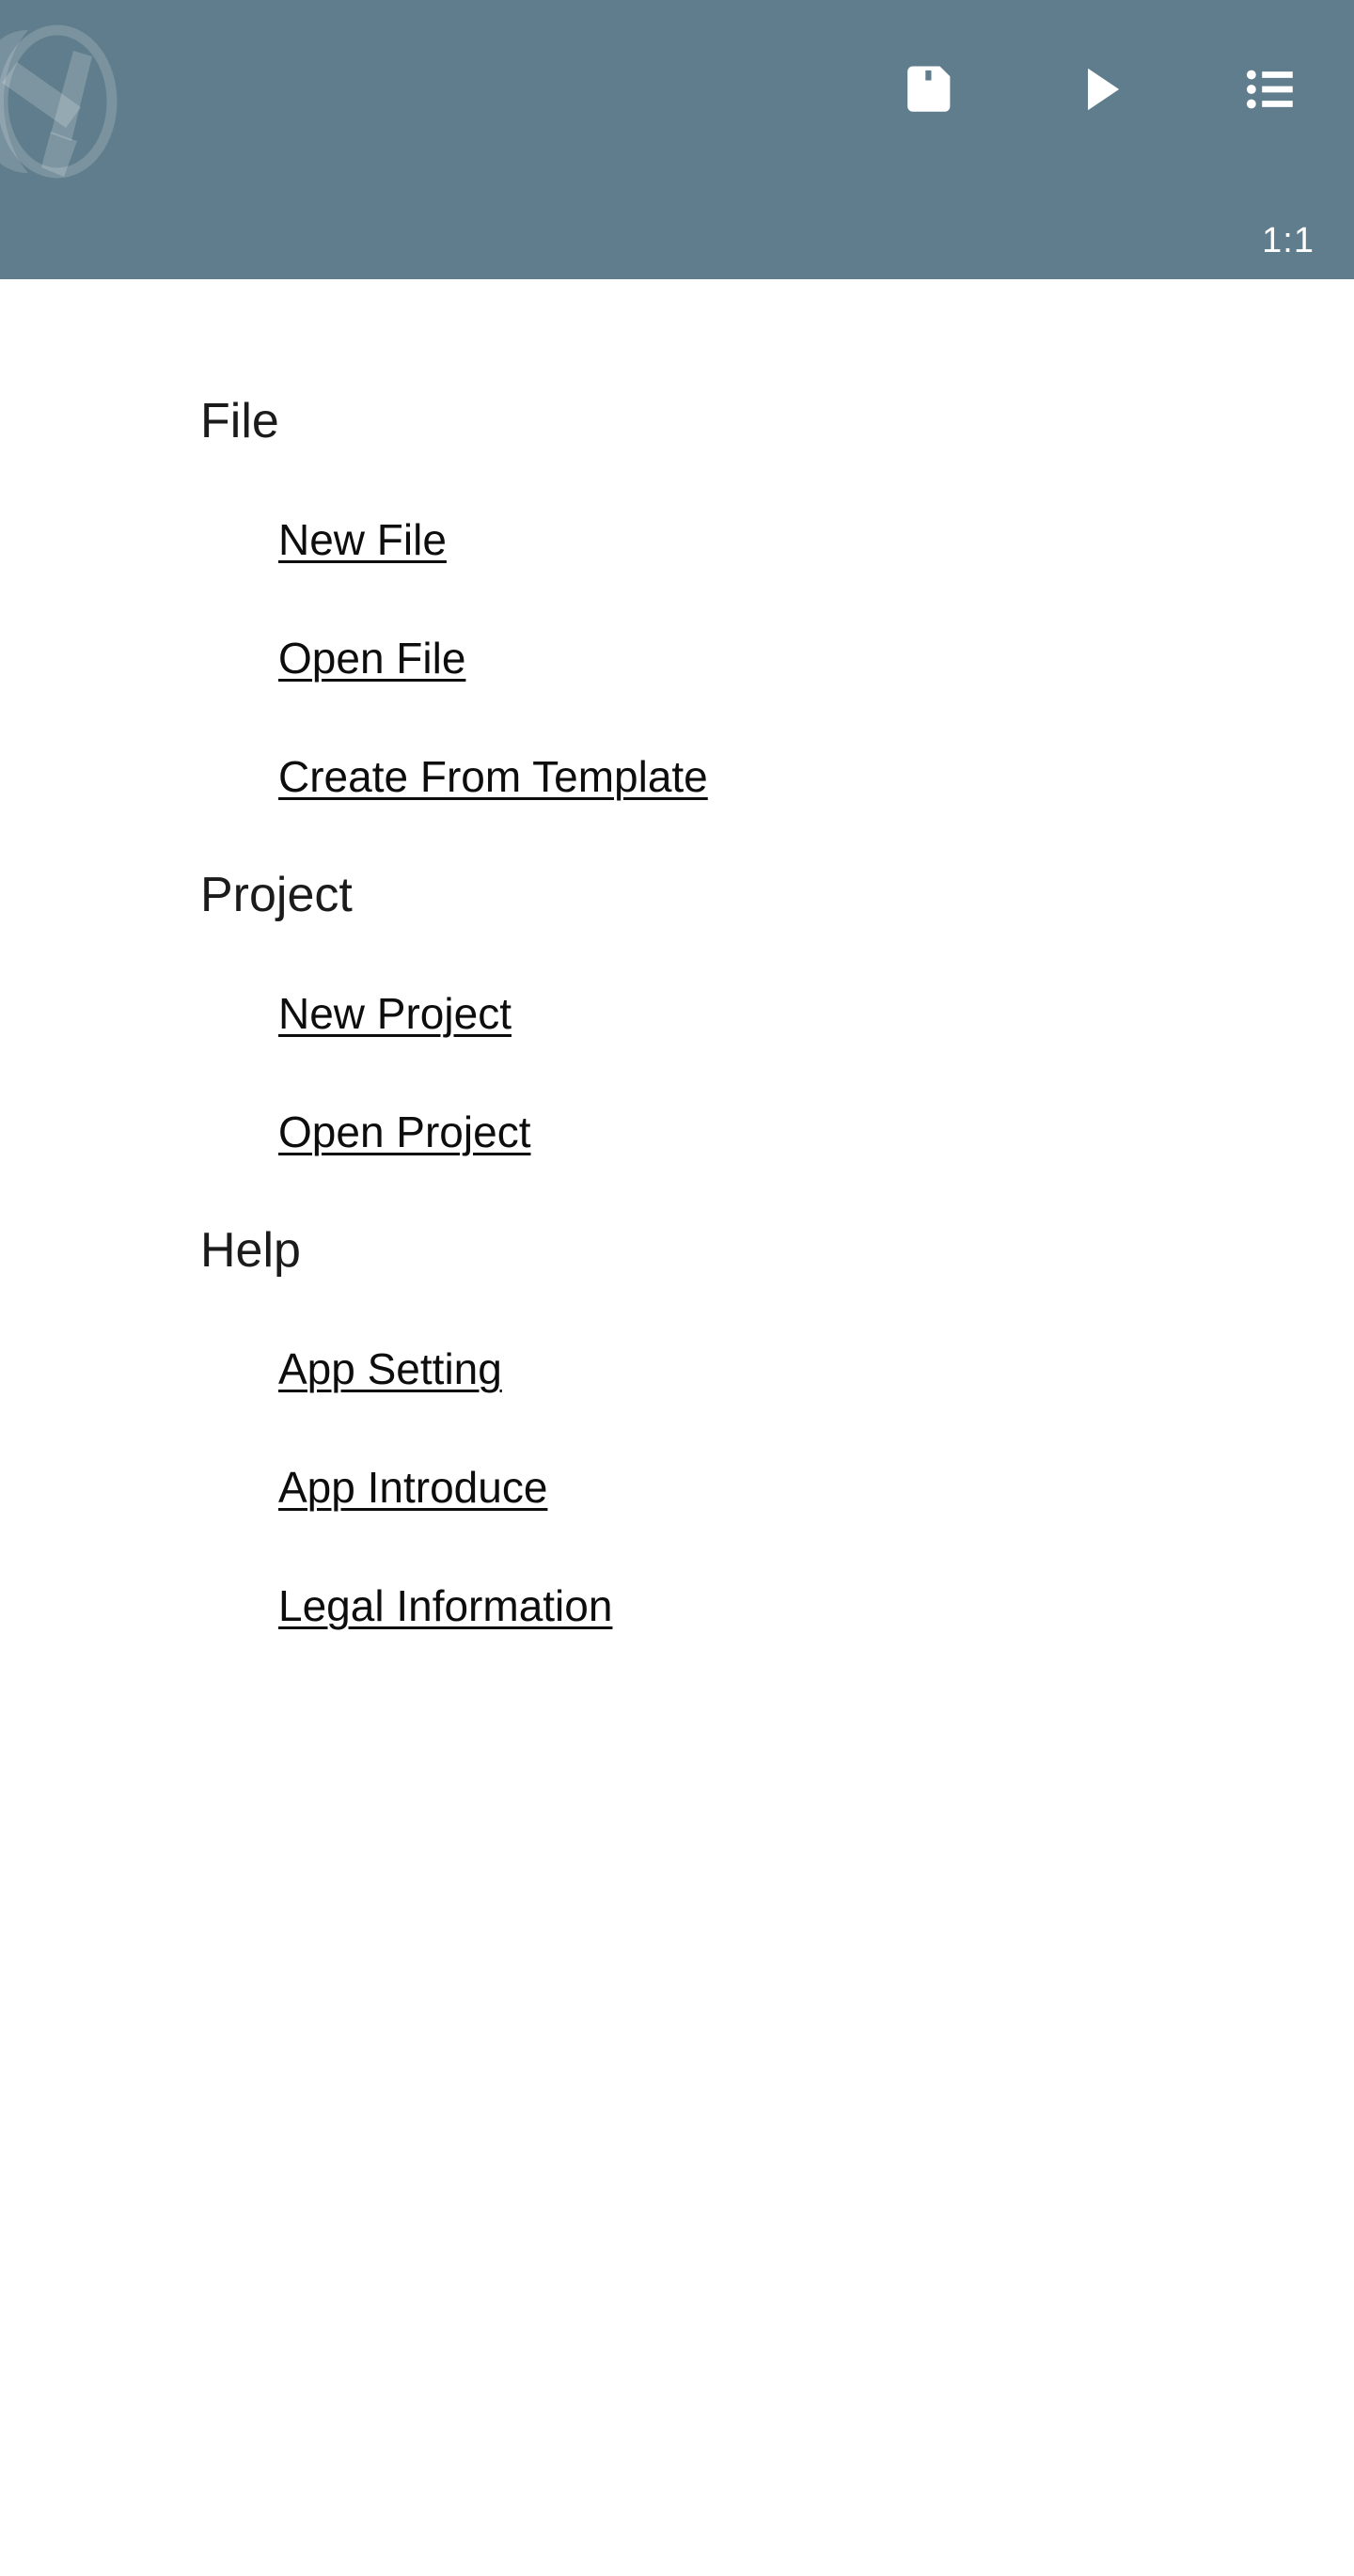 This screenshot has height=2576, width=1354. Describe the element at coordinates (929, 89) in the screenshot. I see `save-floppy-icon` at that location.